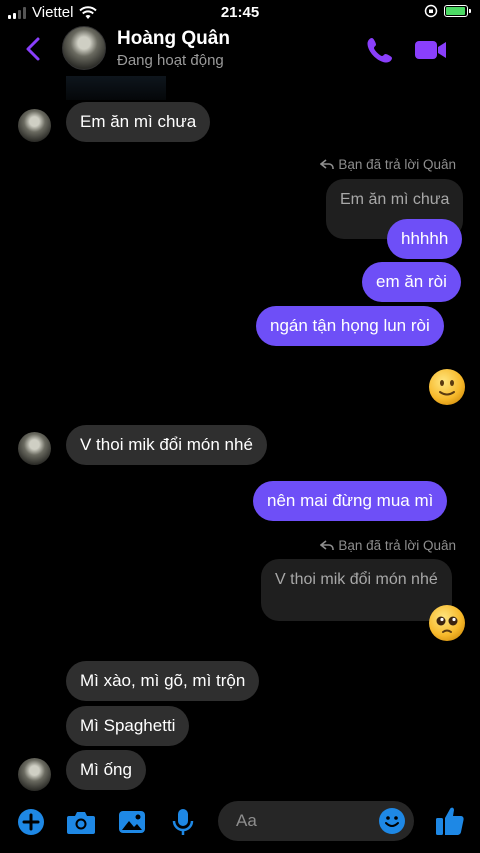  Describe the element at coordinates (106, 770) in the screenshot. I see `incoming-message: Mì ống` at that location.